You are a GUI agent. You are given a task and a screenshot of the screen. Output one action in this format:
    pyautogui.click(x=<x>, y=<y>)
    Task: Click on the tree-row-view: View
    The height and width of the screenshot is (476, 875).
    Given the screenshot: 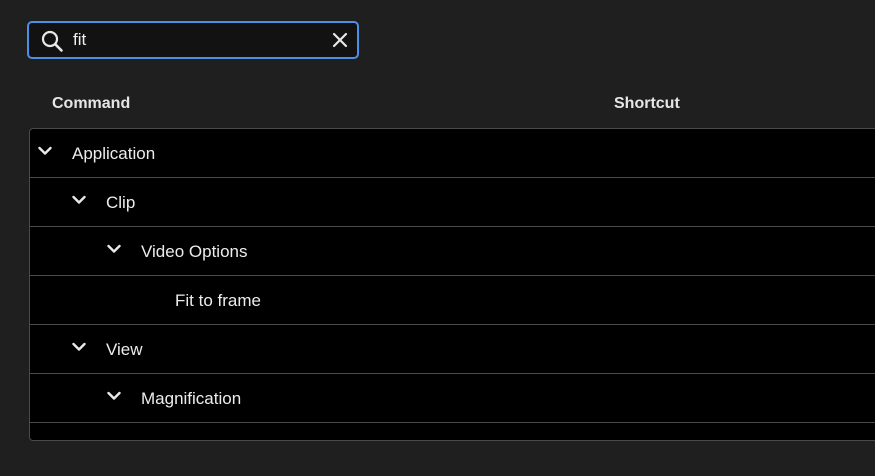 What is the action you would take?
    pyautogui.click(x=452, y=349)
    